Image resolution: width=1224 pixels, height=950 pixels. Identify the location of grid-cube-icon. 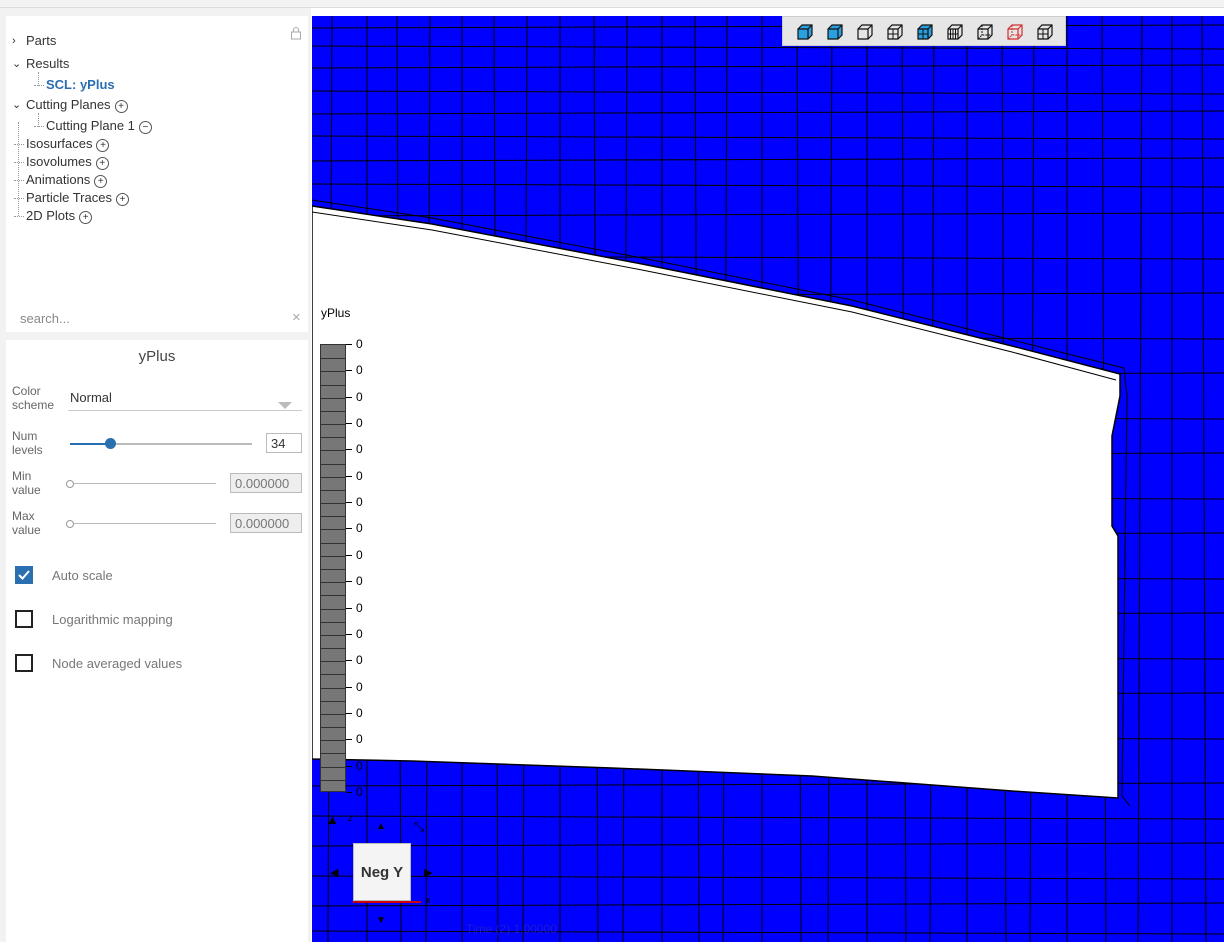
(1045, 32).